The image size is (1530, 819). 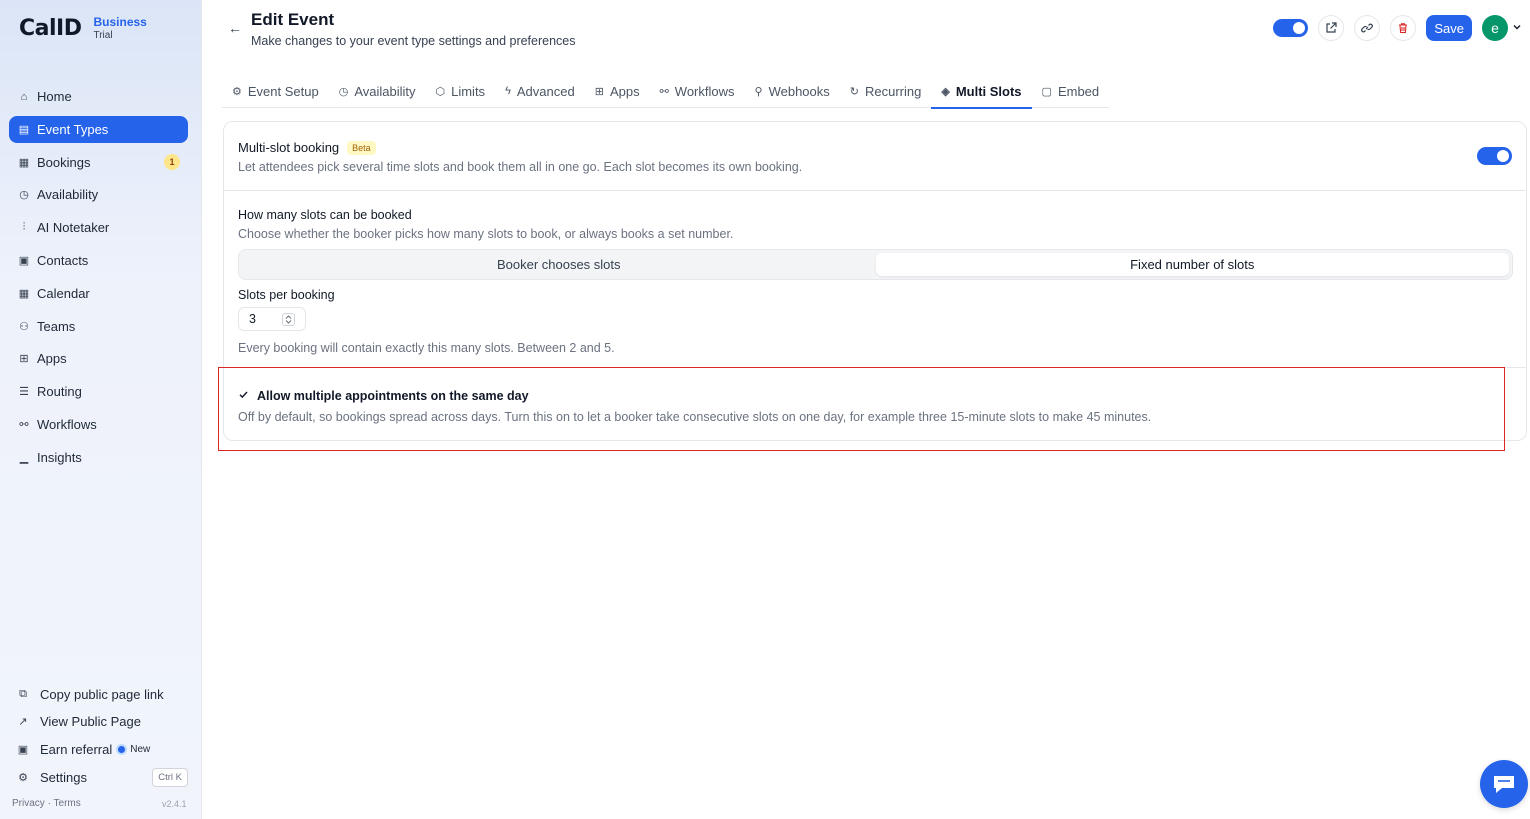 I want to click on tab-multi-slots: ◈ Multi Slots, so click(x=981, y=91).